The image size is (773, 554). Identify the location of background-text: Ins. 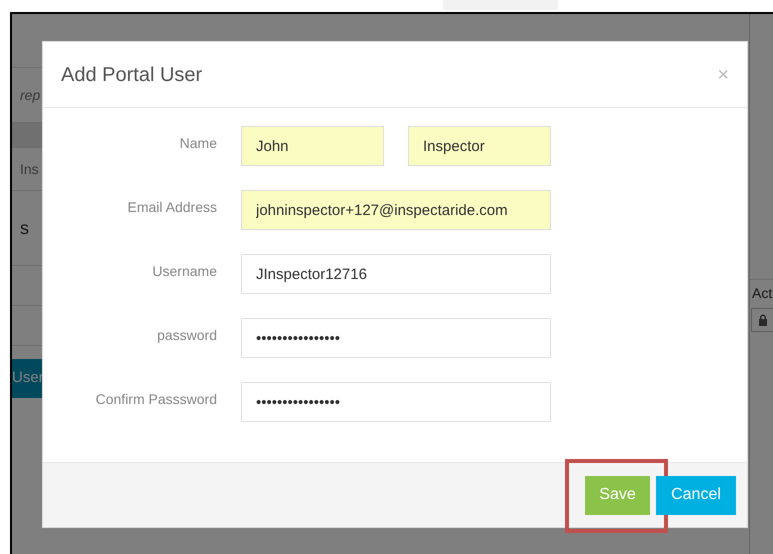
(29, 169).